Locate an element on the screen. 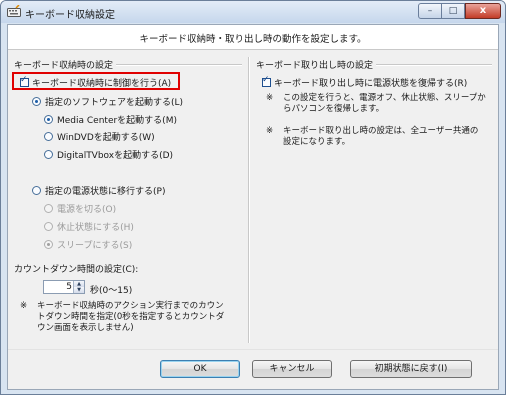  restore-checkbox is located at coordinates (266, 81).